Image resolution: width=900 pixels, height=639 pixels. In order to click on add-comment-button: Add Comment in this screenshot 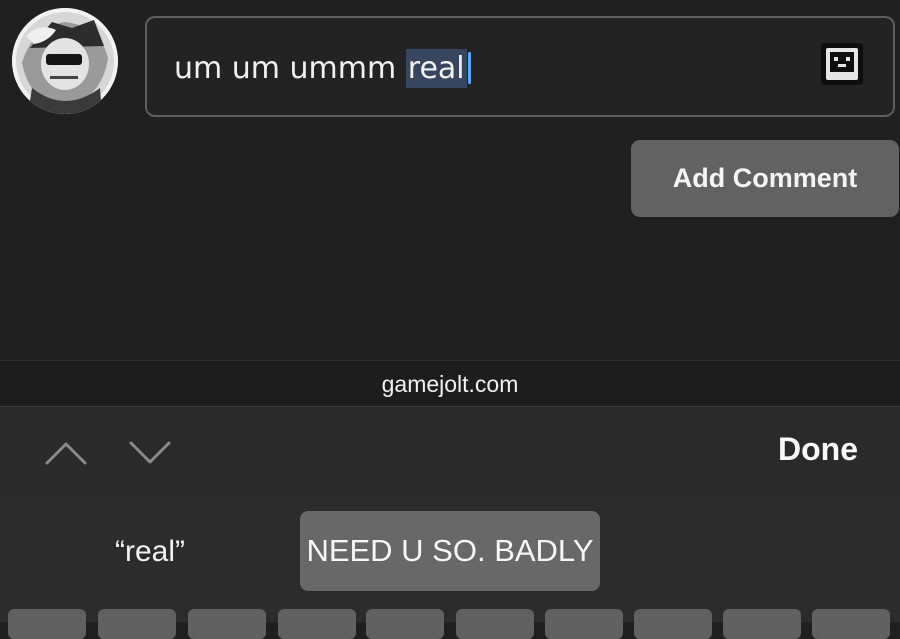, I will do `click(765, 178)`.